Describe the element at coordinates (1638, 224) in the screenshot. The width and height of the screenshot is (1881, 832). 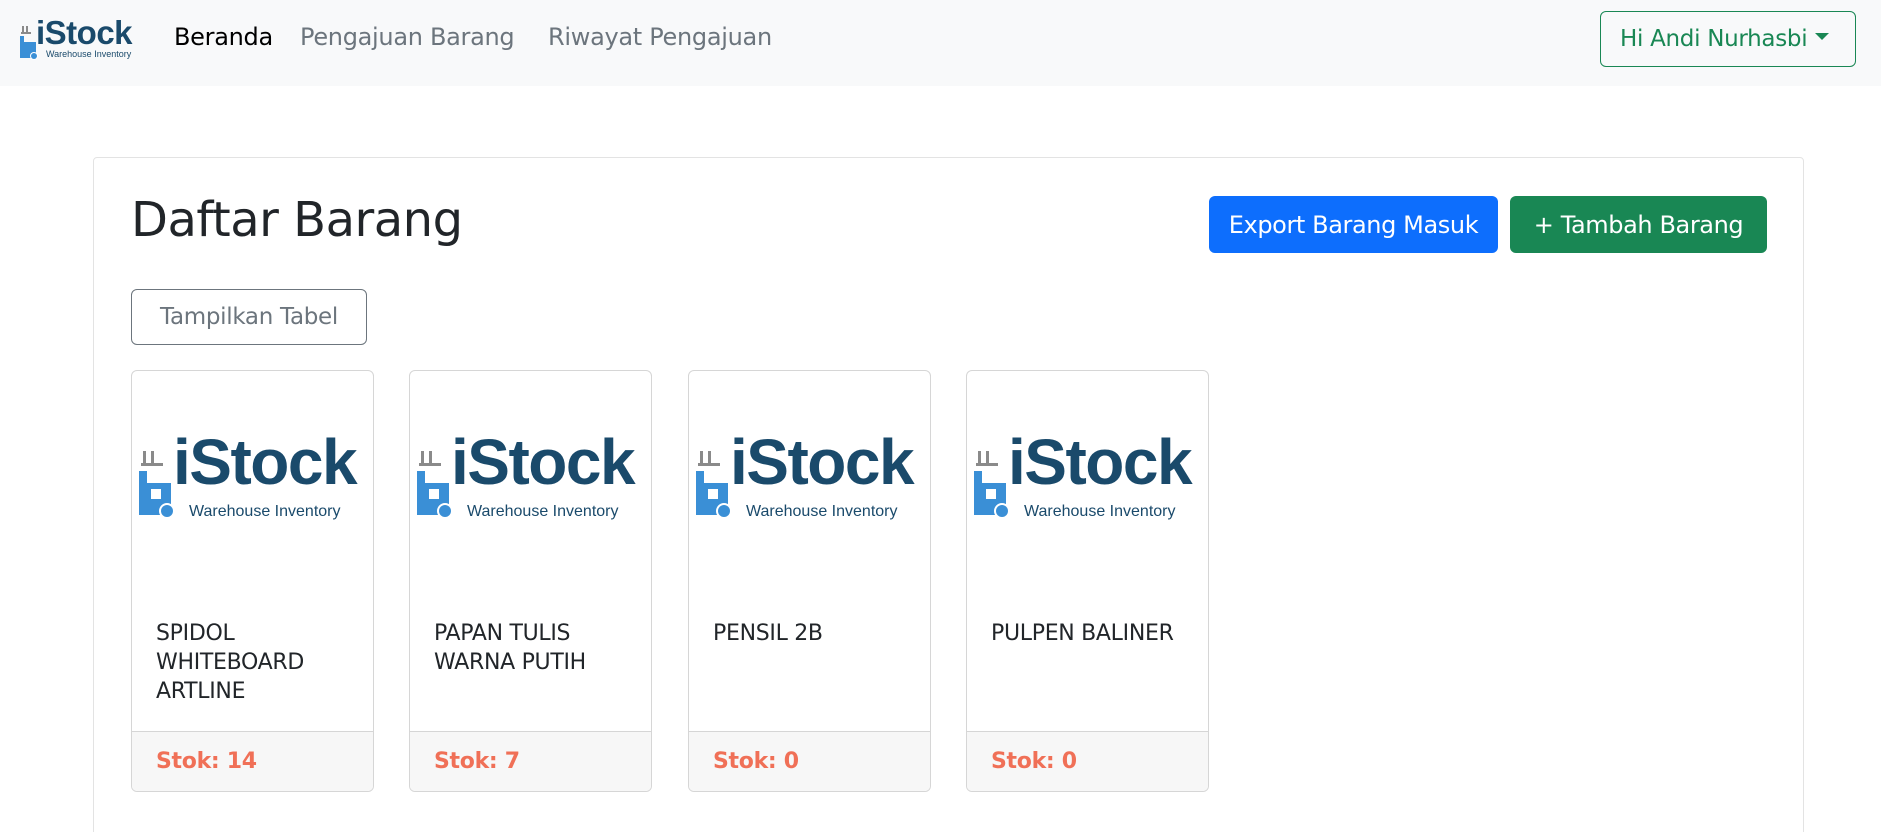
I see `tambah-barang-button: + Tambah Barang` at that location.